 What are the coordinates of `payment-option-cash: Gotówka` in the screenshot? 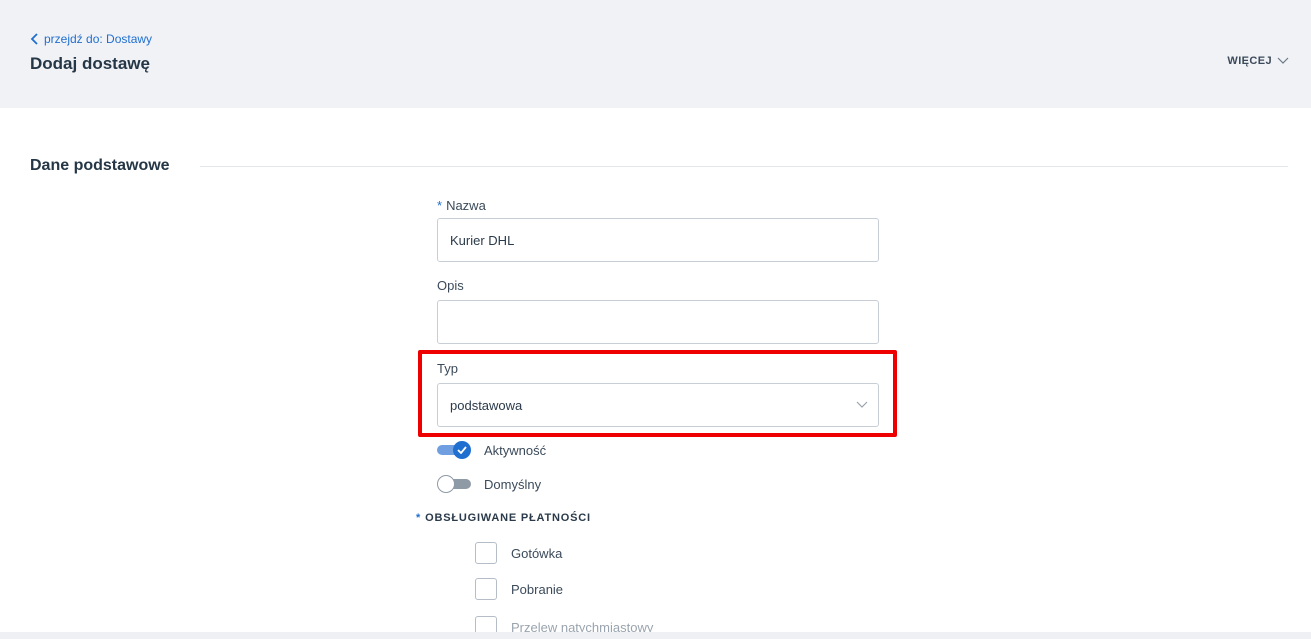 It's located at (518, 553).